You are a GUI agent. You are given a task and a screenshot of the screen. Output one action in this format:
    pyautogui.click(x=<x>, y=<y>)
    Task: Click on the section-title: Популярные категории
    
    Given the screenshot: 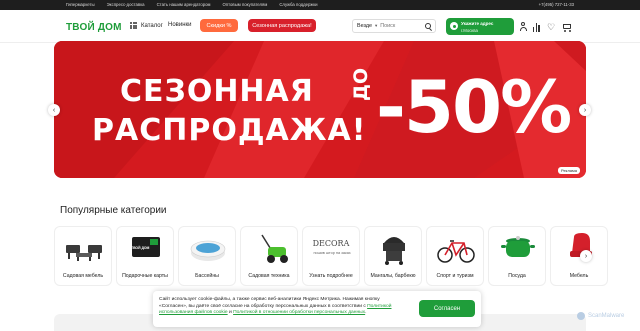 What is the action you would take?
    pyautogui.click(x=113, y=210)
    